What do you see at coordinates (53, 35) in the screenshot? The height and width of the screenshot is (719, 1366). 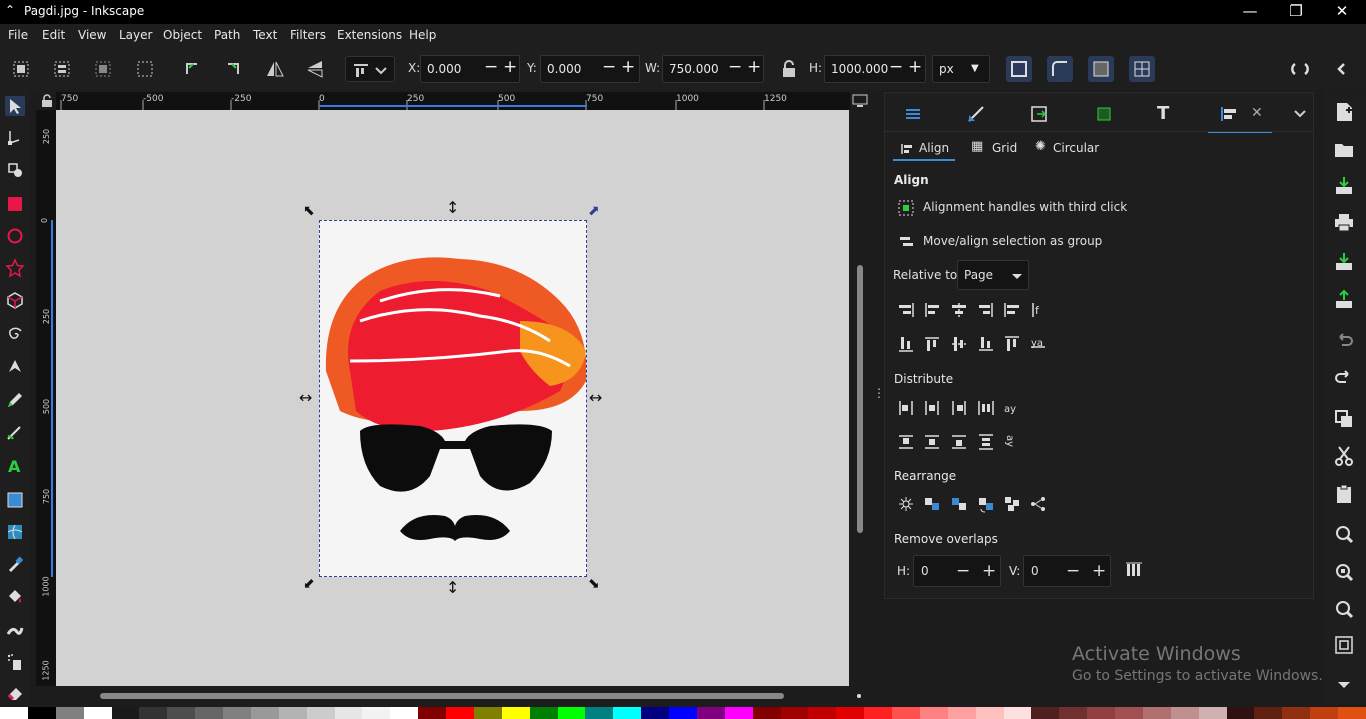 I see `menu-edit: Edit` at bounding box center [53, 35].